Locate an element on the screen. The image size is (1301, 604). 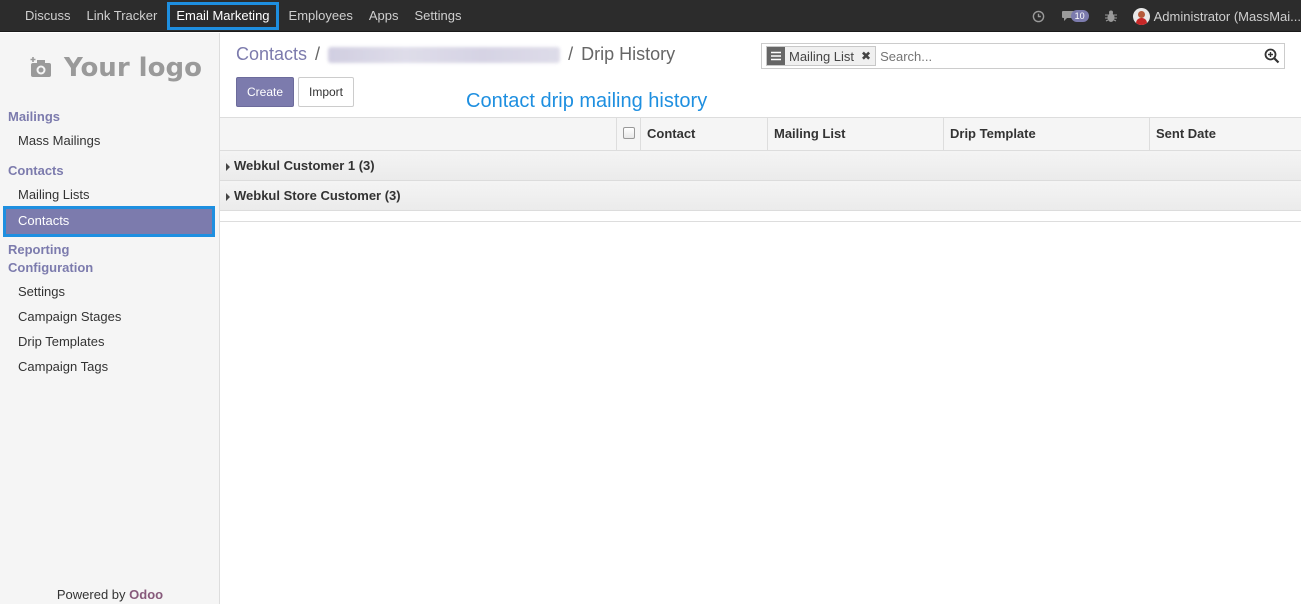
search-bar: Mailing List ✖ is located at coordinates (1023, 56).